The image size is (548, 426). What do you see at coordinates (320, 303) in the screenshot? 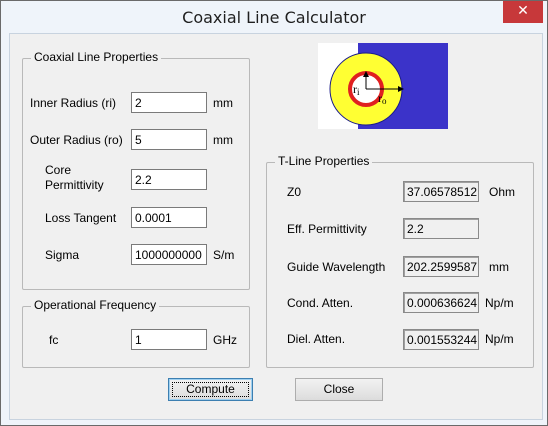
I see `cond-atten-label: Cond. Atten.` at bounding box center [320, 303].